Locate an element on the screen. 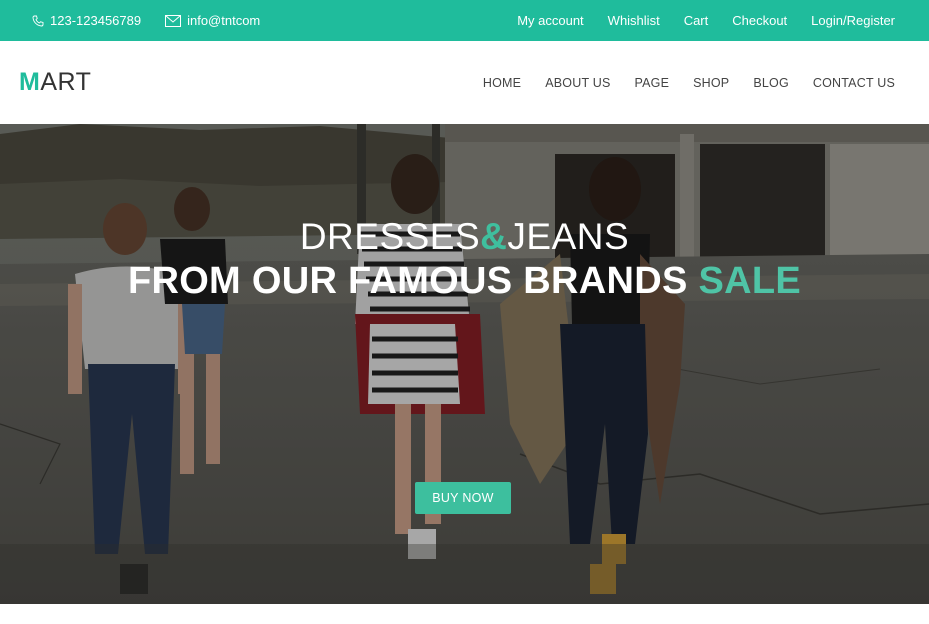 This screenshot has width=929, height=624. logo-first-letter: M is located at coordinates (30, 82).